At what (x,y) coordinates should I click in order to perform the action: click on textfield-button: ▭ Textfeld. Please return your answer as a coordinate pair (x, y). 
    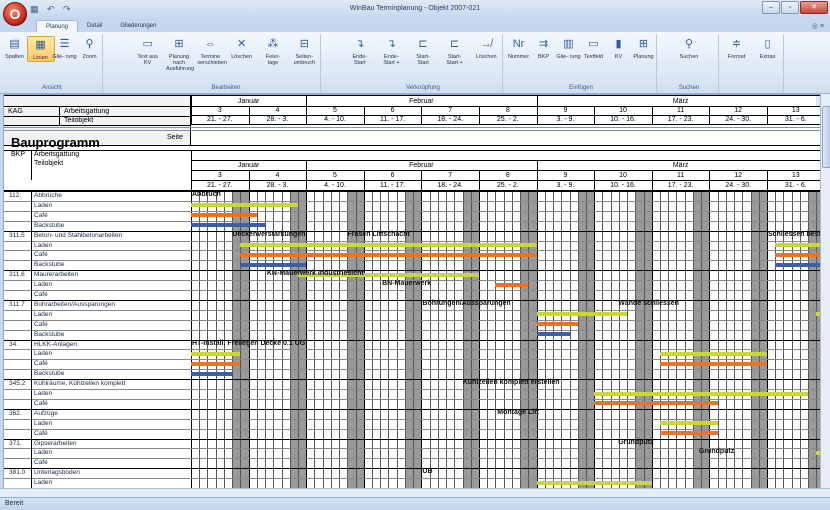
    Looking at the image, I should click on (594, 48).